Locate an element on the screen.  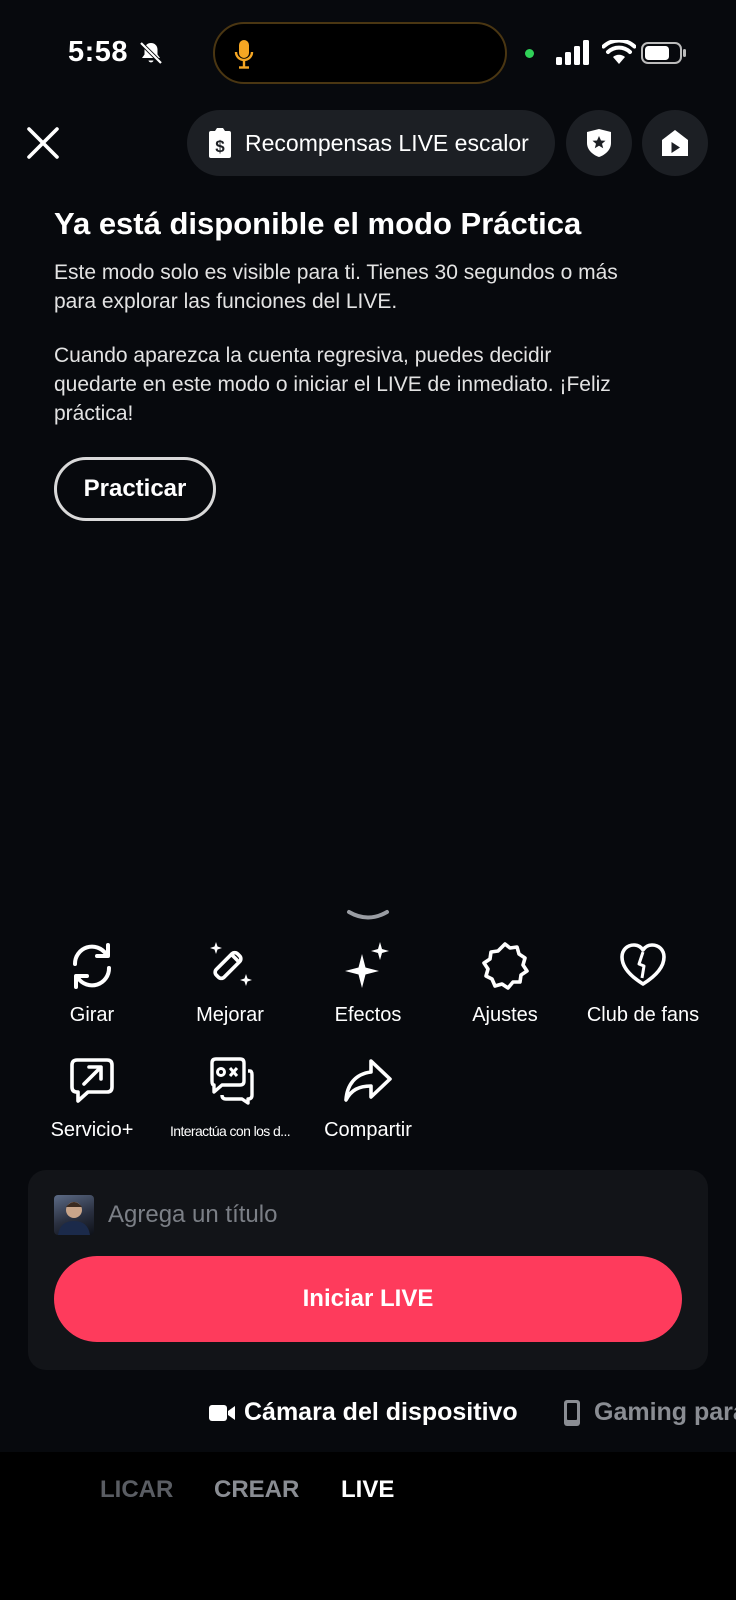
shield-star-icon is located at coordinates (599, 143).